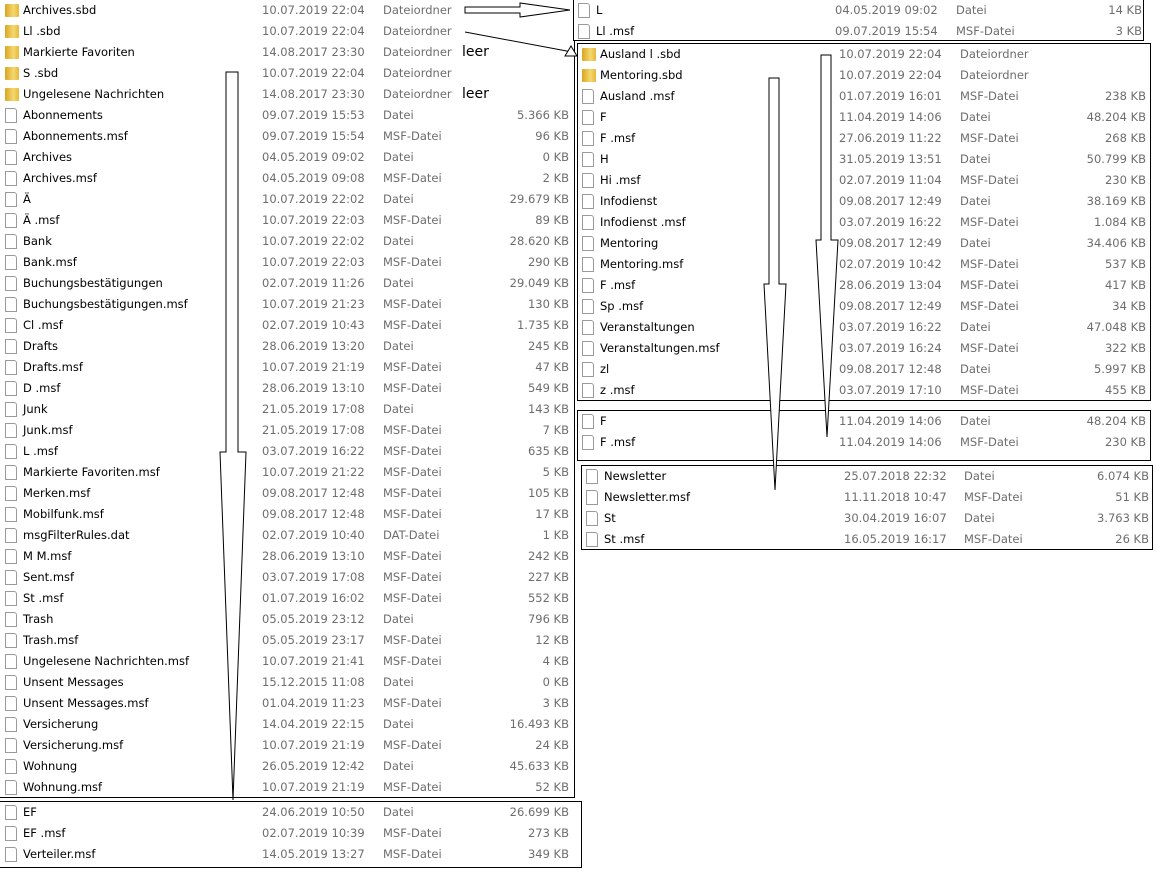  Describe the element at coordinates (517, 10) in the screenshot. I see `arrow-right-icon` at that location.